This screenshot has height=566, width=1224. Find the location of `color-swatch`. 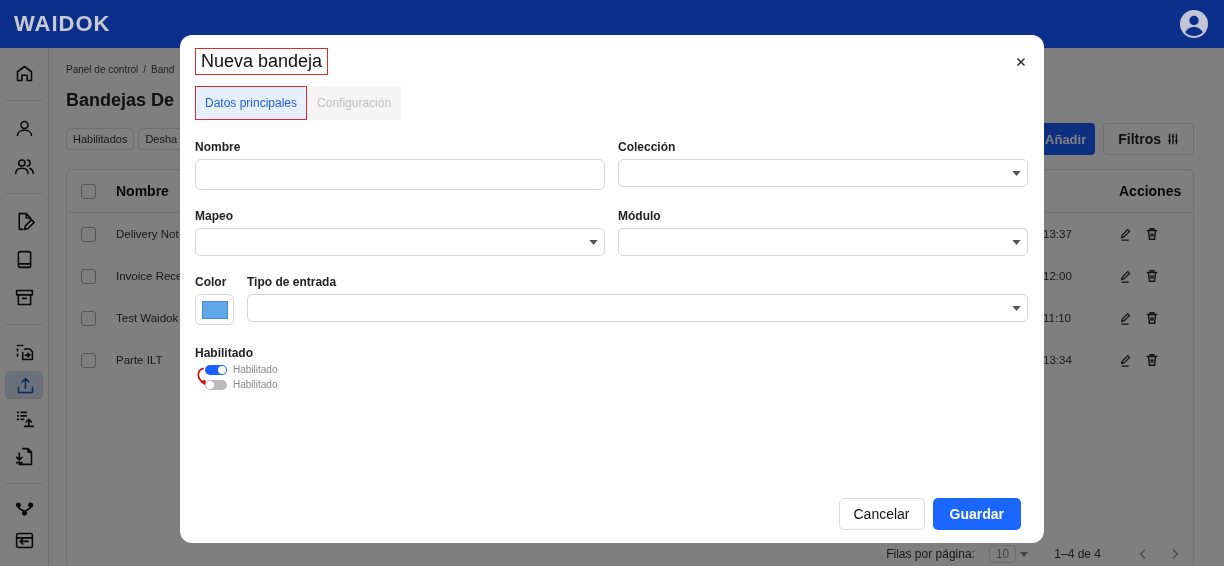

color-swatch is located at coordinates (214, 309).